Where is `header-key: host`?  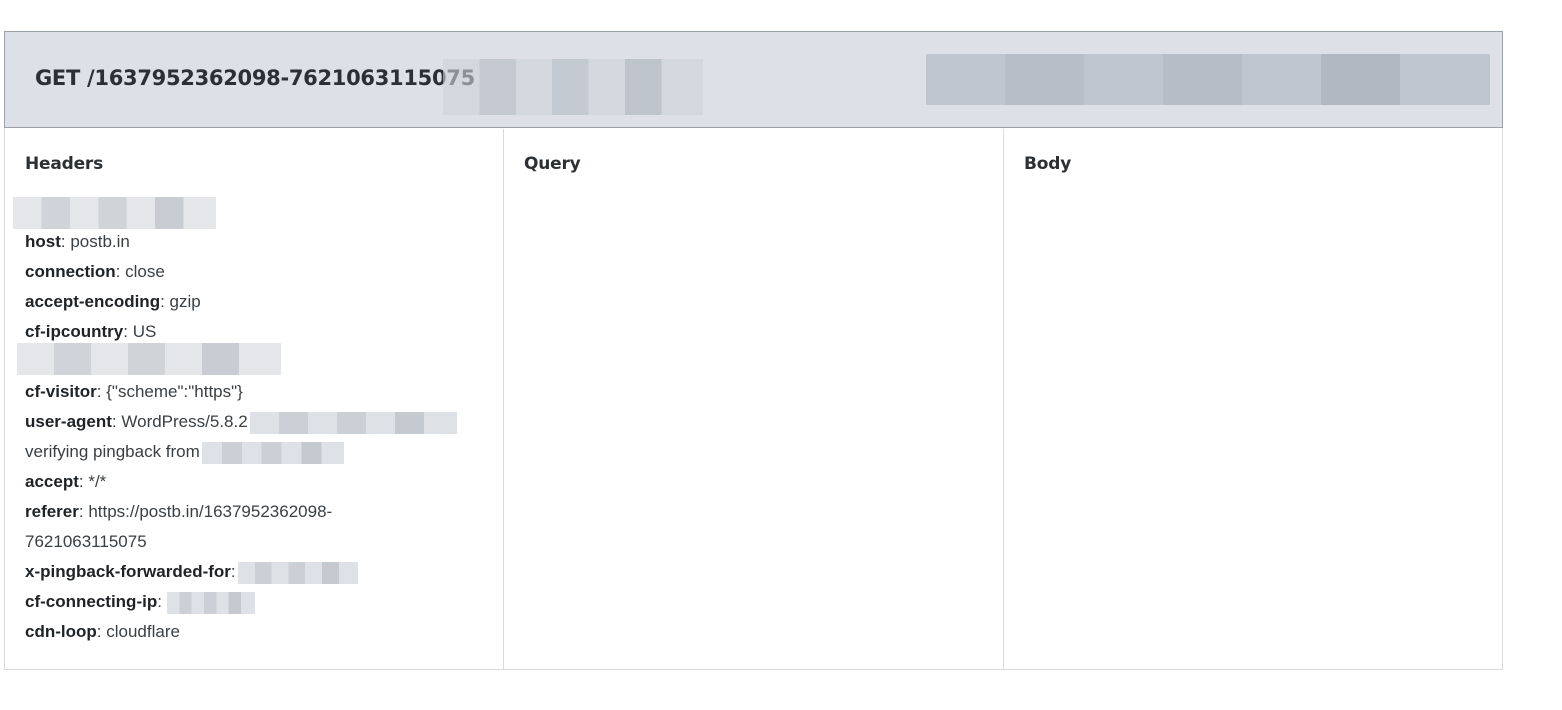 header-key: host is located at coordinates (43, 241).